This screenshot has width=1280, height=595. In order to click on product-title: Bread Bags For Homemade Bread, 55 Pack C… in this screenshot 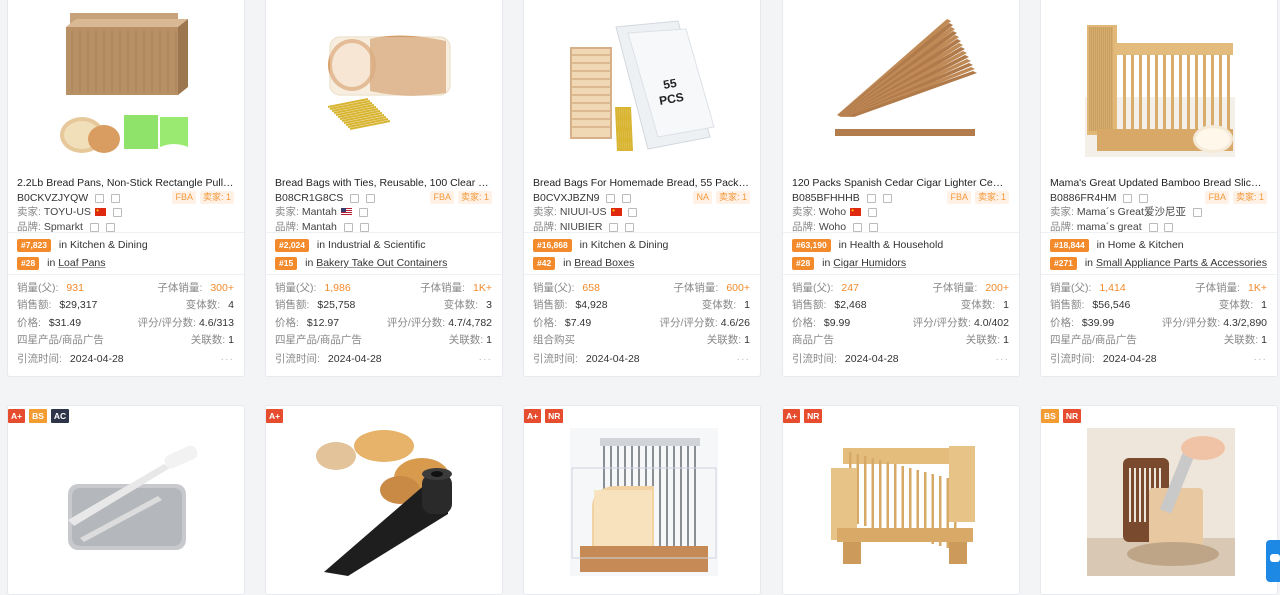, I will do `click(641, 183)`.